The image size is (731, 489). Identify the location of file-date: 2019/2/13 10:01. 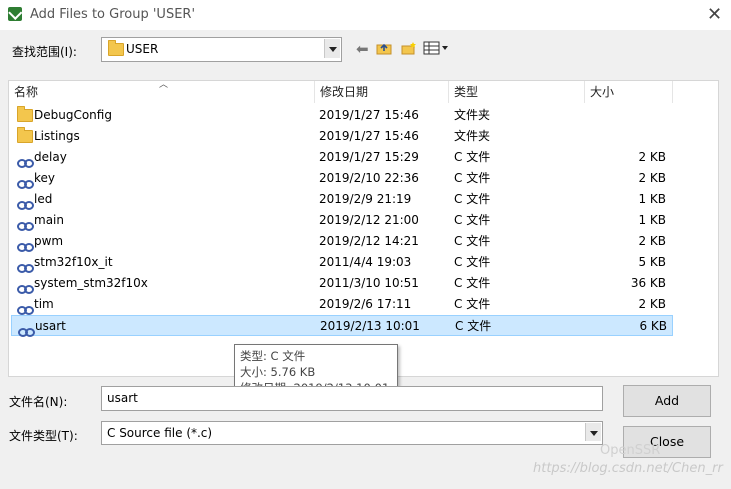
(370, 326).